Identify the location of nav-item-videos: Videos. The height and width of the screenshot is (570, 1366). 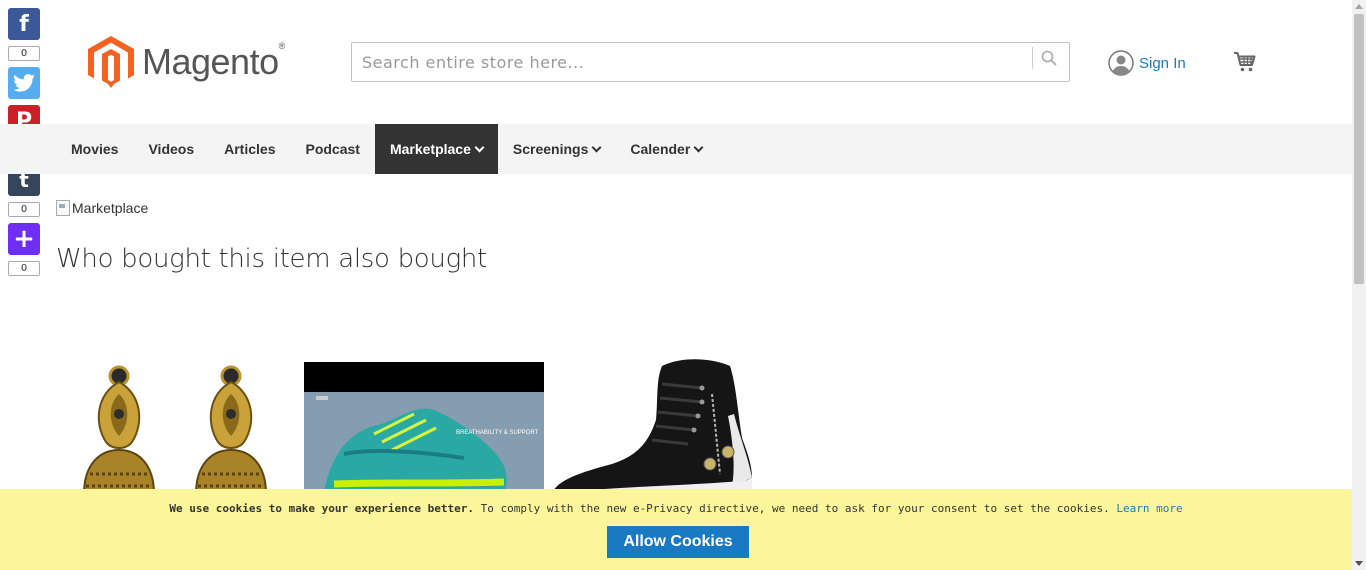
(171, 149).